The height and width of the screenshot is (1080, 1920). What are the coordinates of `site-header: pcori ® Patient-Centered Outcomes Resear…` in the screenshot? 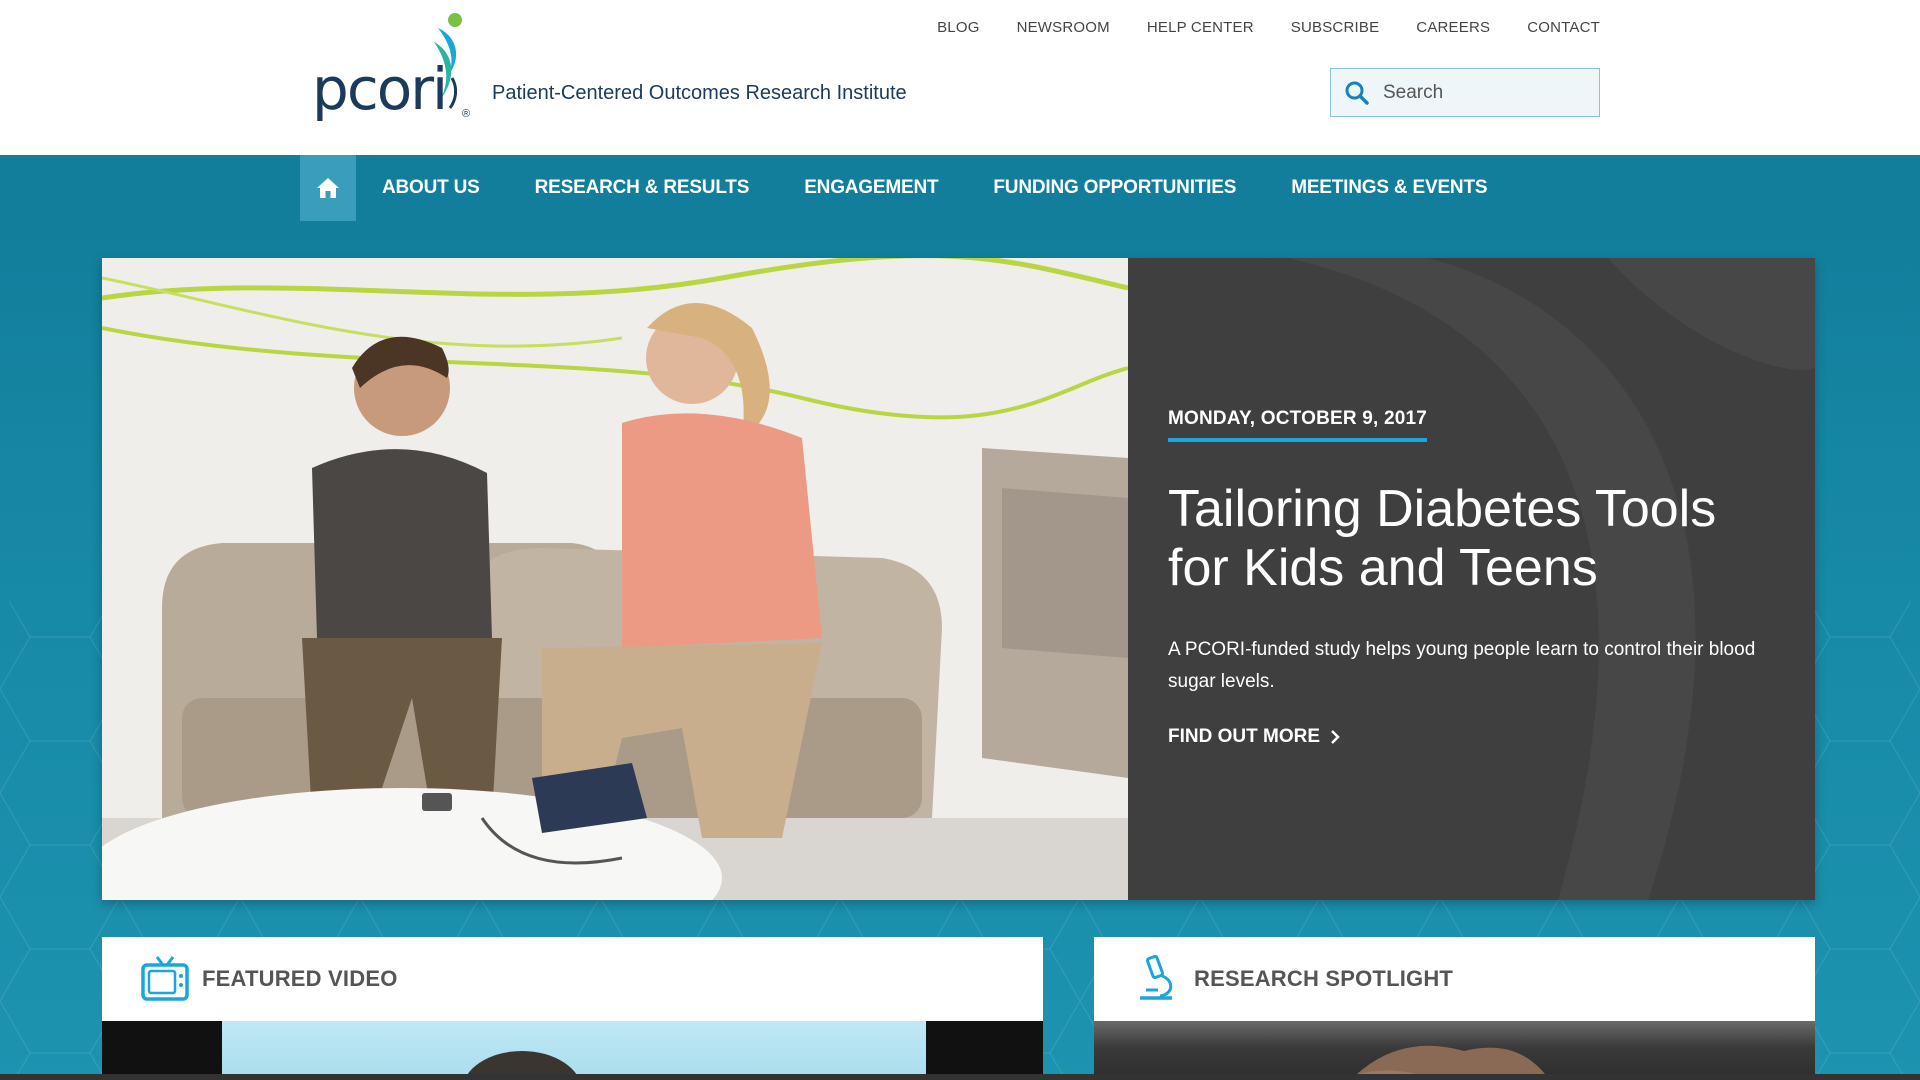 It's located at (960, 77).